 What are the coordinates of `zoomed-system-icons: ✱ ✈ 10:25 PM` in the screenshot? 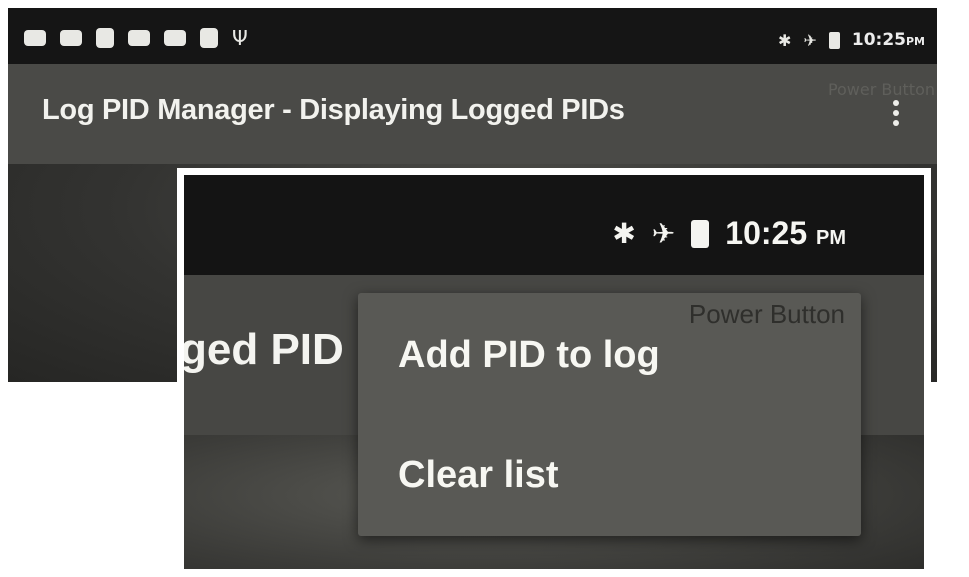 It's located at (729, 233).